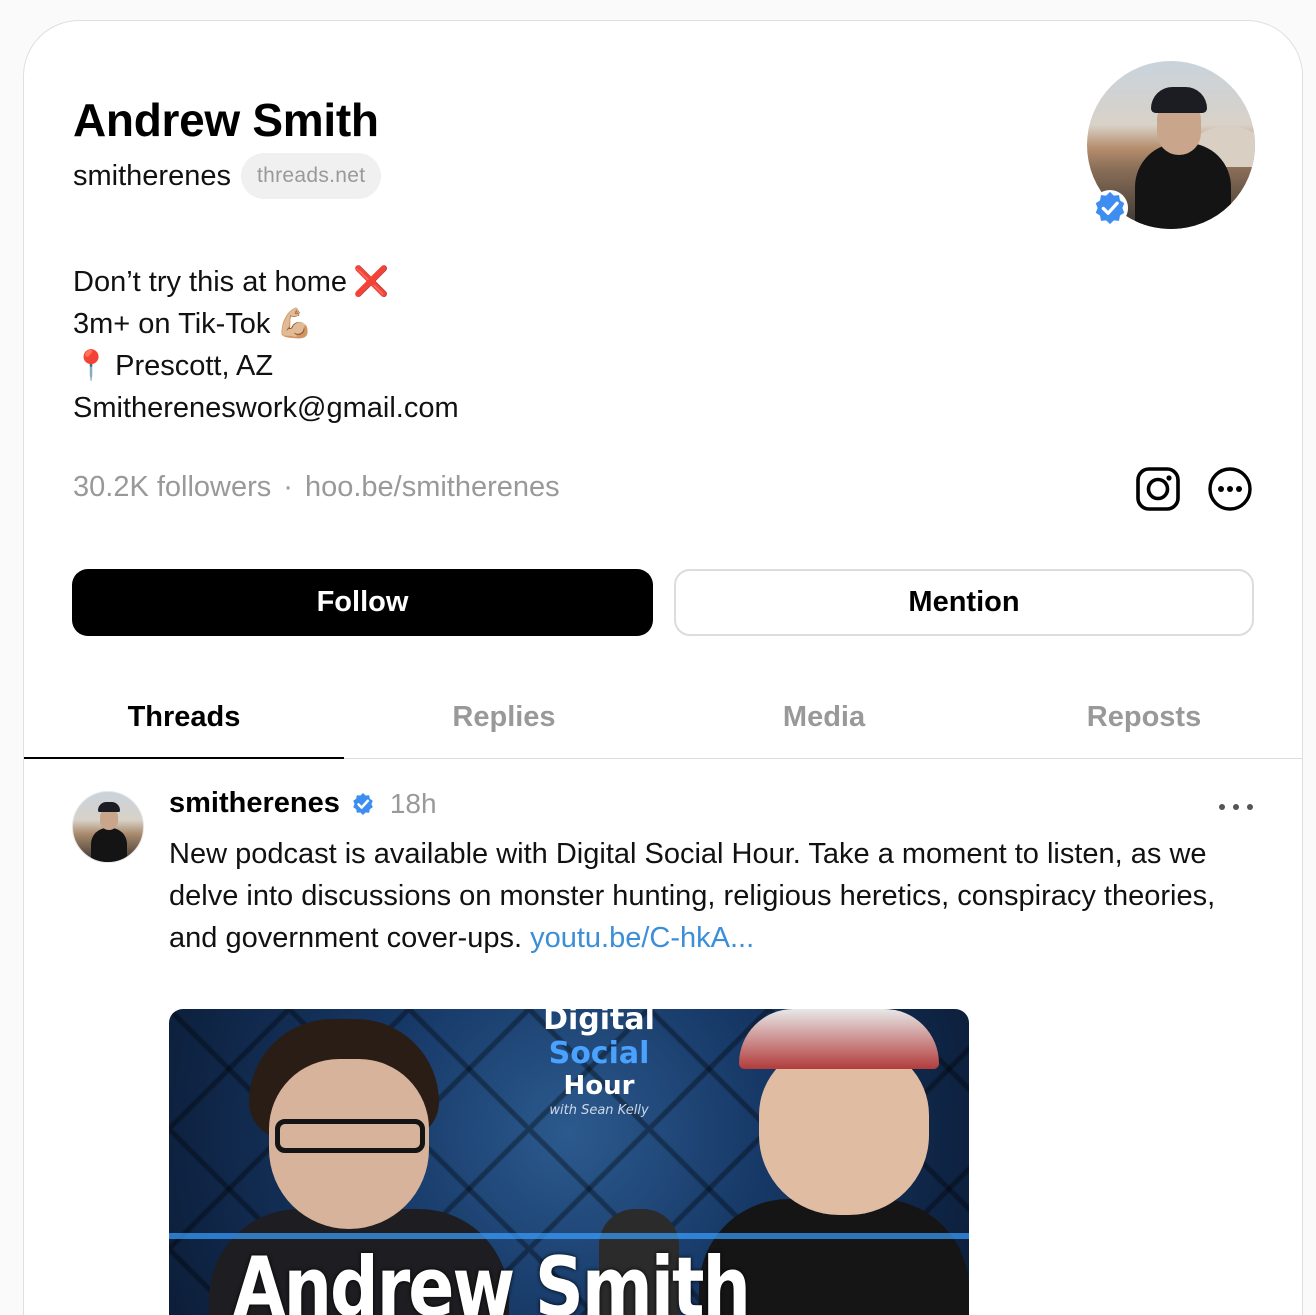  I want to click on profile-handle: smitherenes, so click(152, 175).